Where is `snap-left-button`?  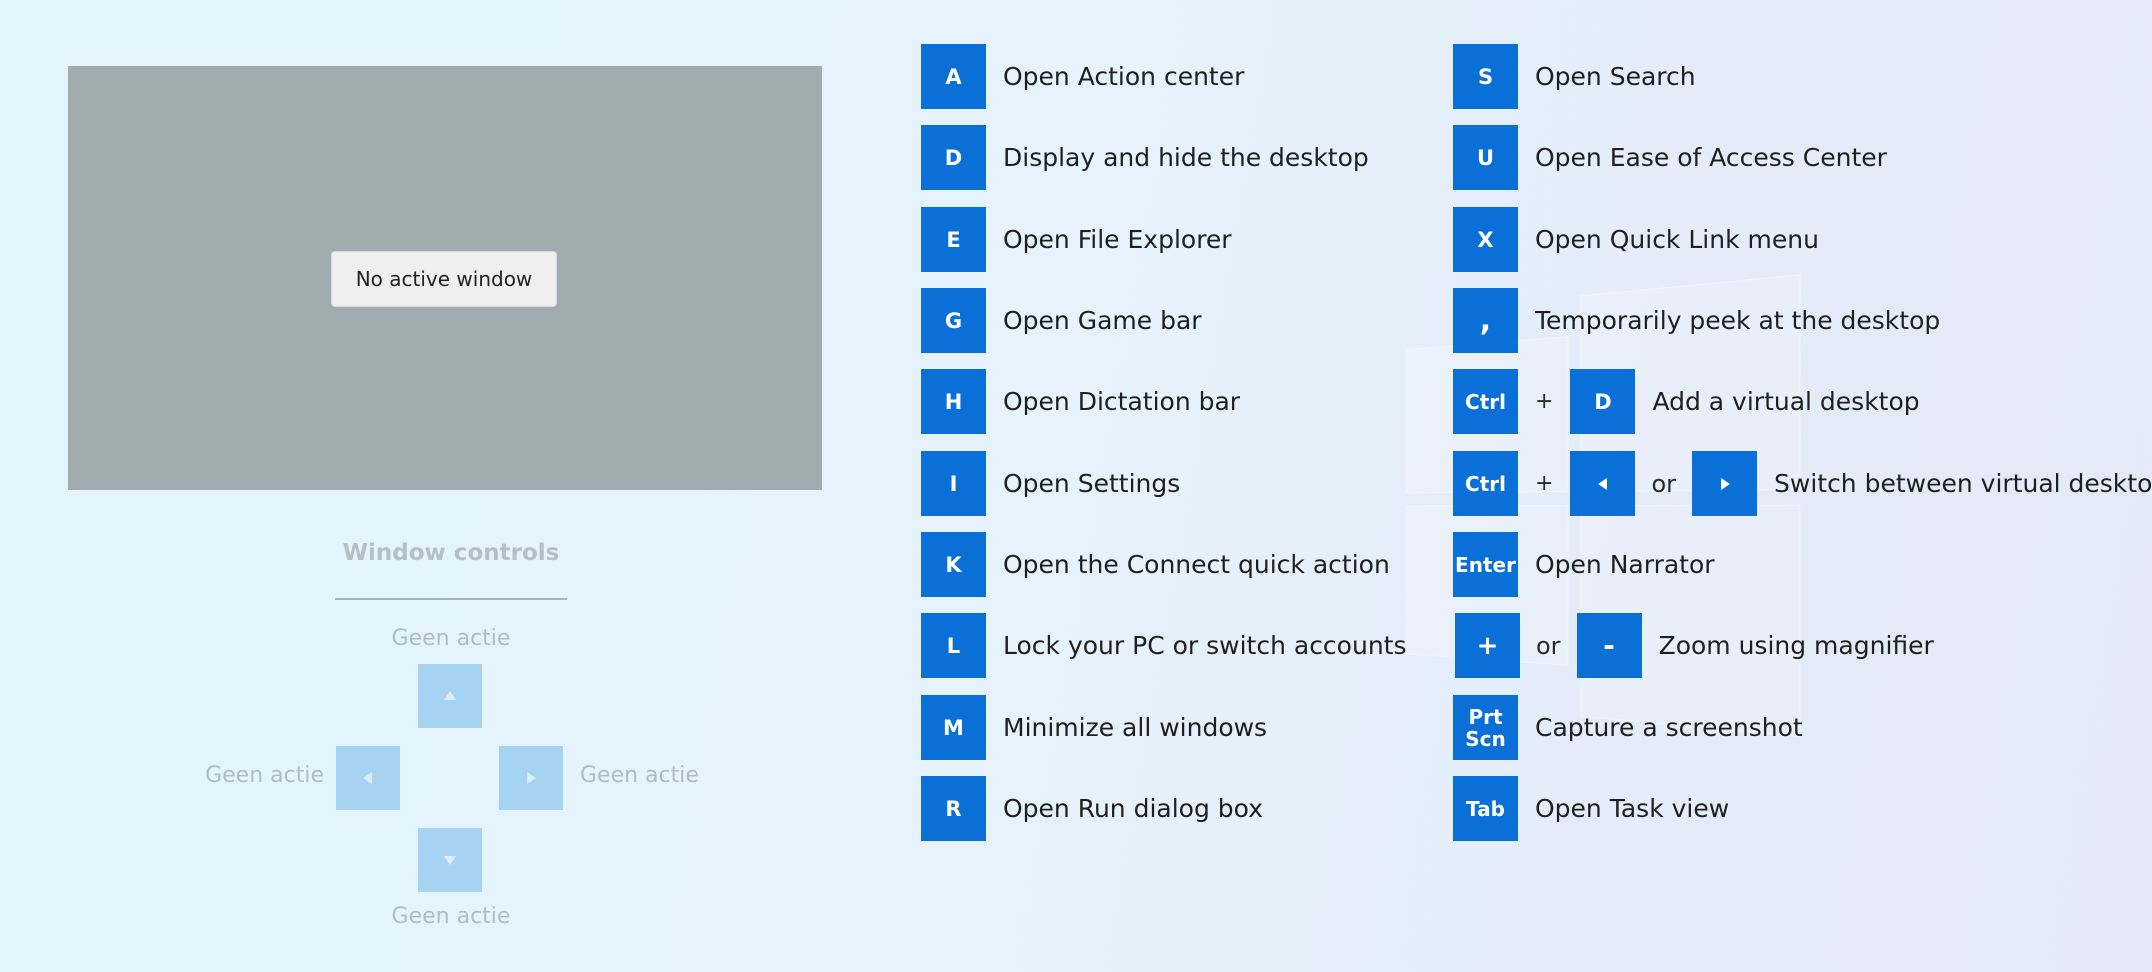 snap-left-button is located at coordinates (368, 778).